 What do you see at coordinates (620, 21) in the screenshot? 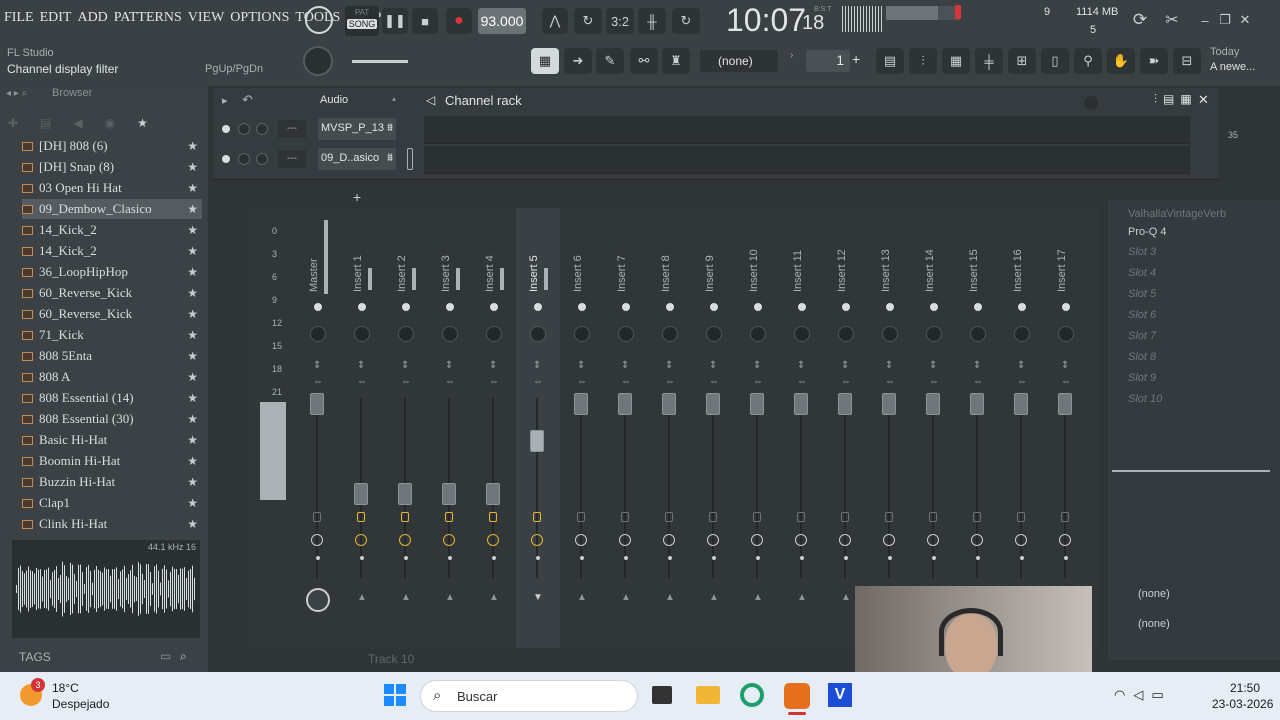
I see `countdown-button: 3:2` at bounding box center [620, 21].